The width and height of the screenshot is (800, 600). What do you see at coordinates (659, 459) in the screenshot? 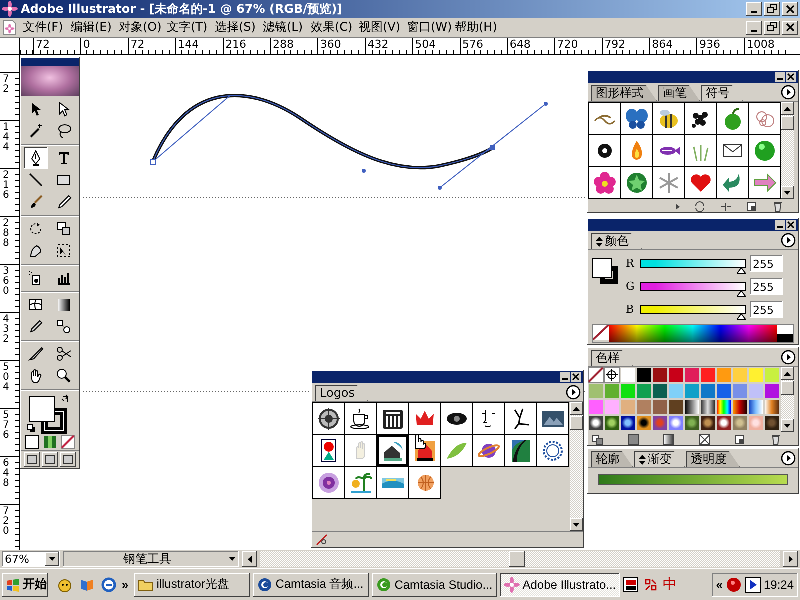
I see `palette-tab: 渐变` at bounding box center [659, 459].